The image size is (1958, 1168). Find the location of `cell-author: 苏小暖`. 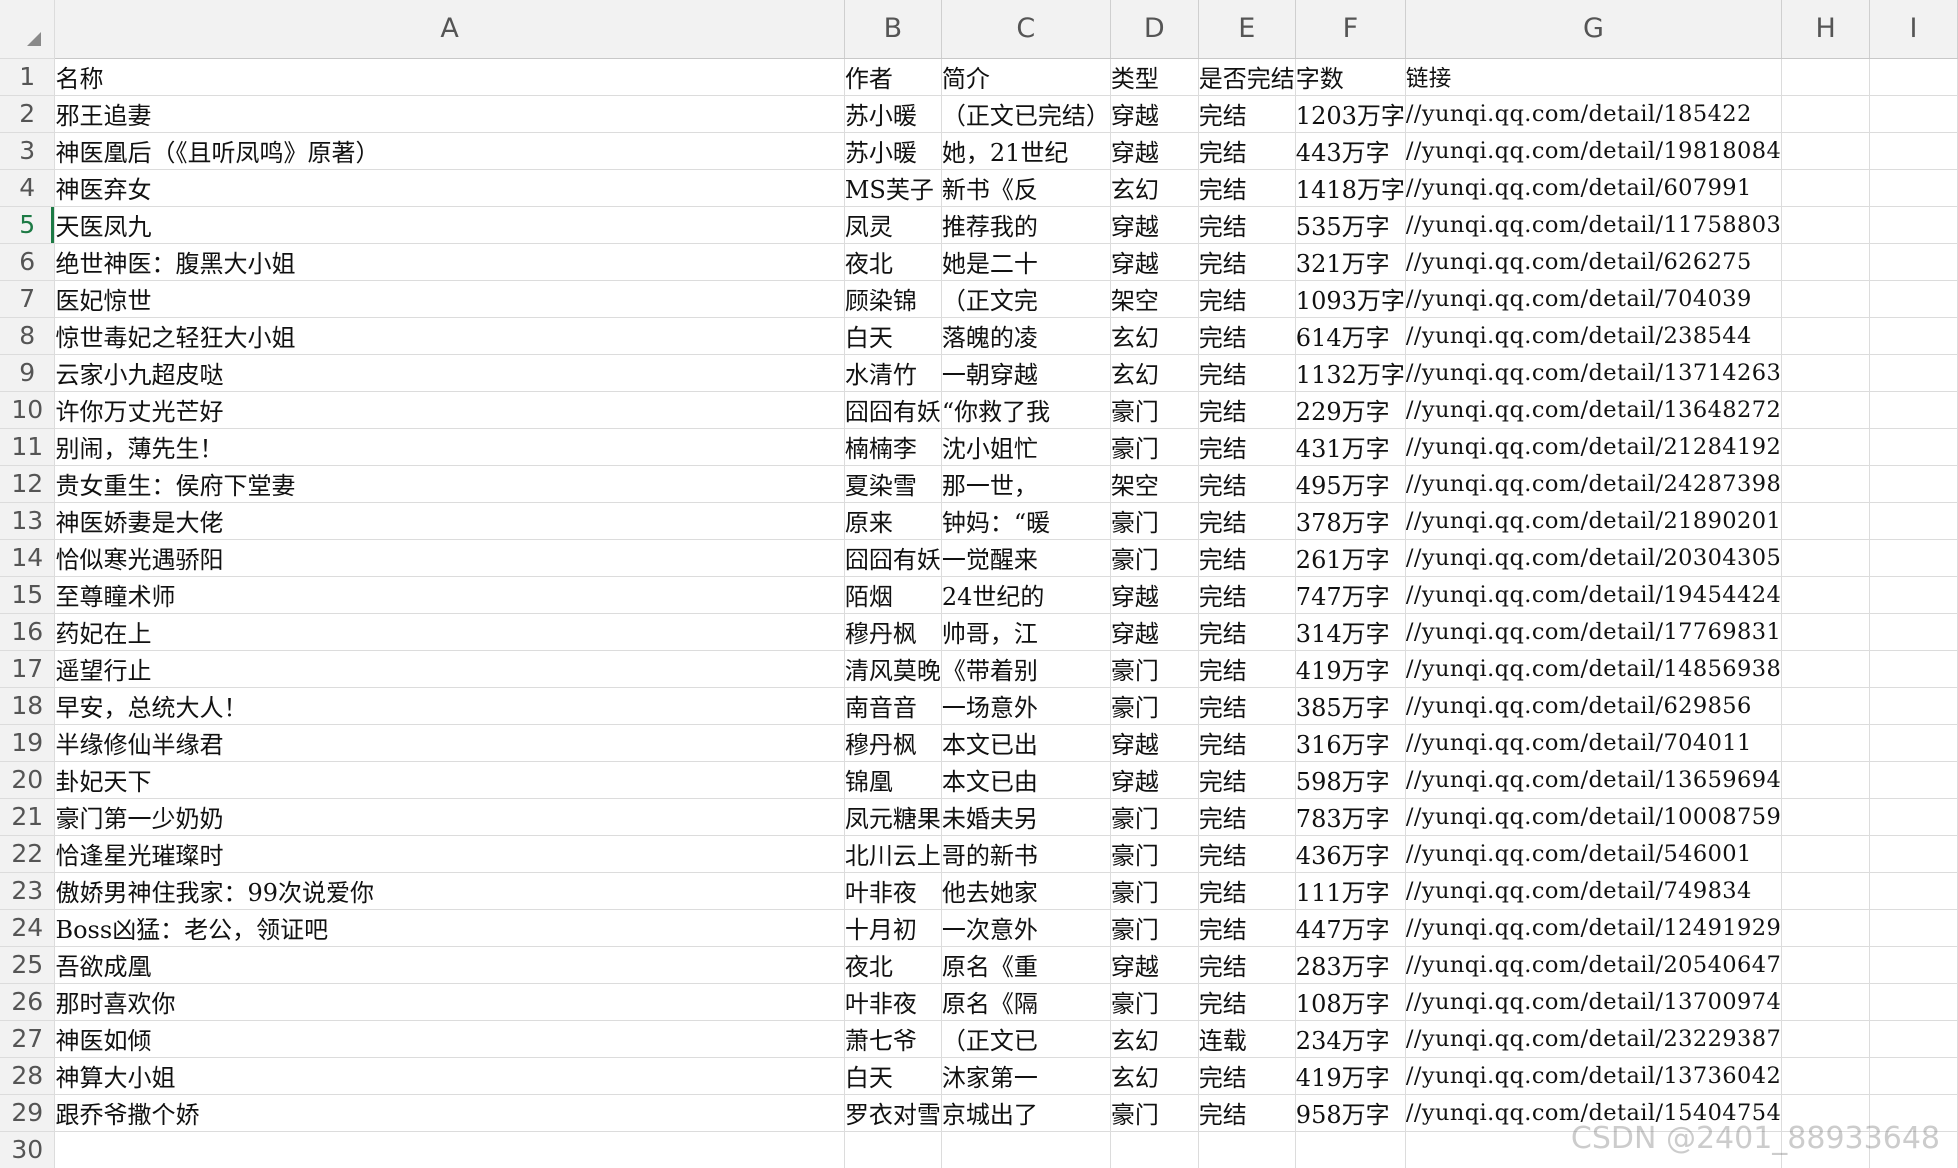

cell-author: 苏小暖 is located at coordinates (893, 114).